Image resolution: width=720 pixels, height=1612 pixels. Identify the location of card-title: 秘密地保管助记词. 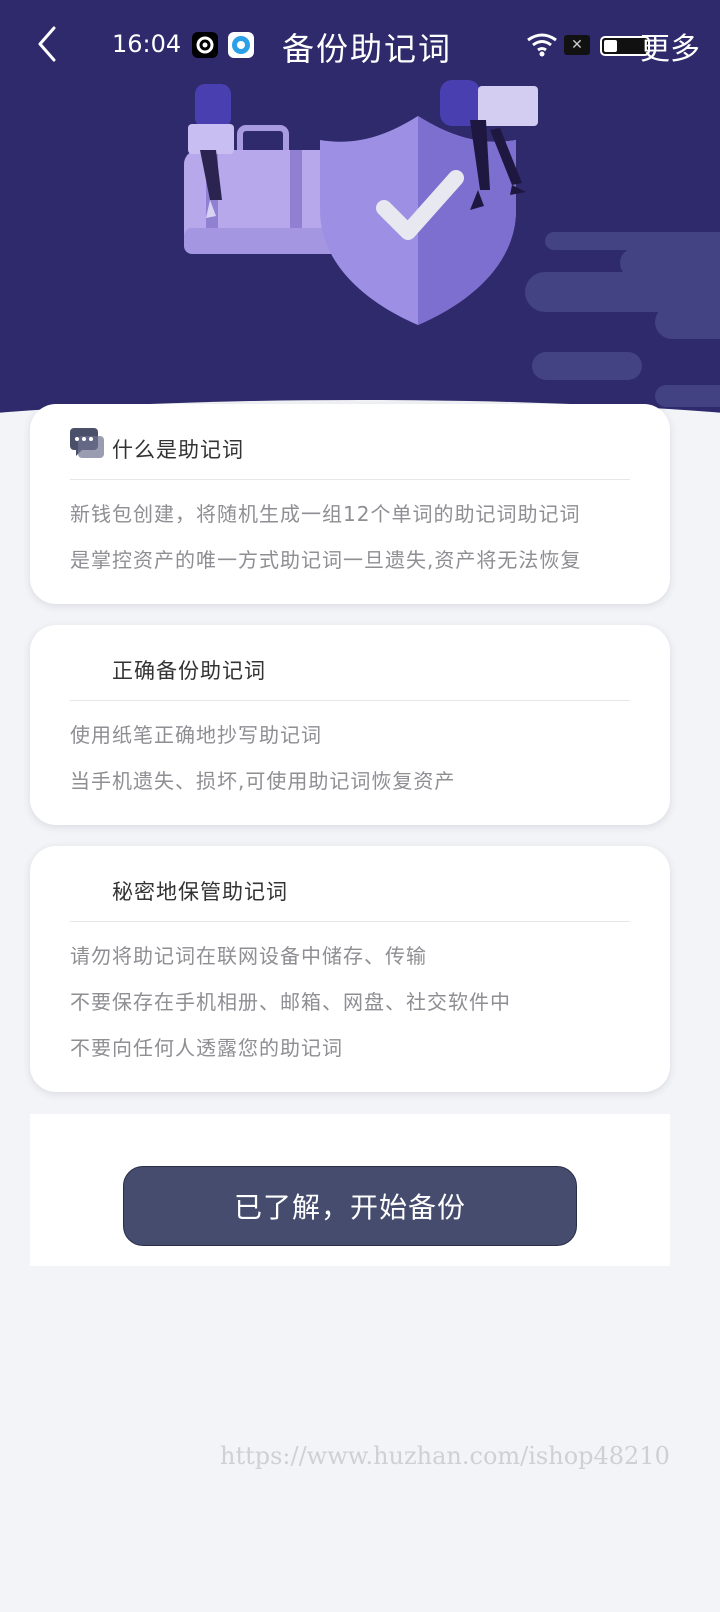
(200, 892).